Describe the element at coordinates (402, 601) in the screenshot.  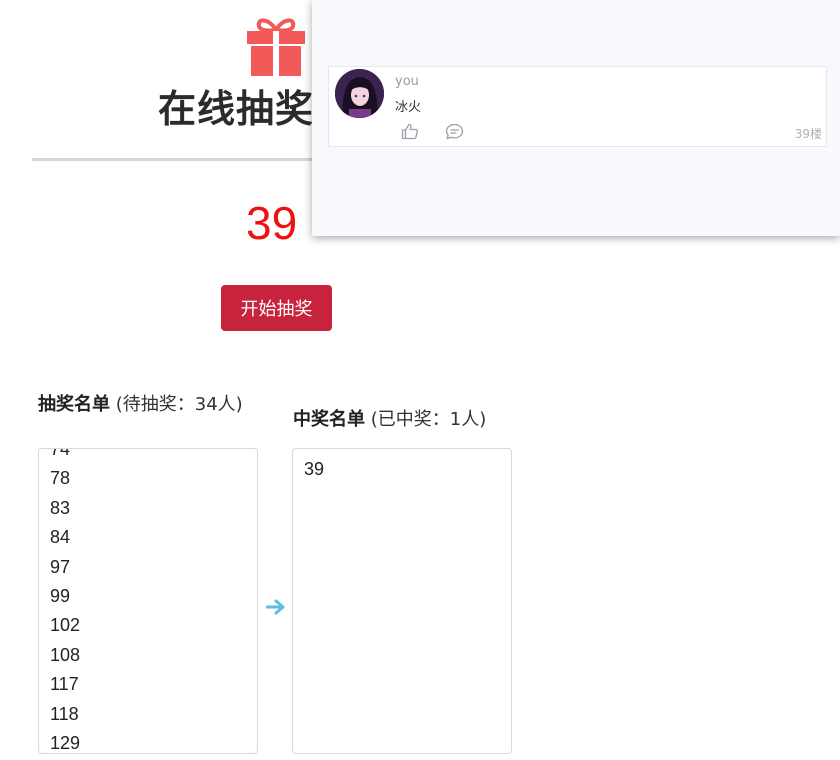
I see `winner-list: 39` at that location.